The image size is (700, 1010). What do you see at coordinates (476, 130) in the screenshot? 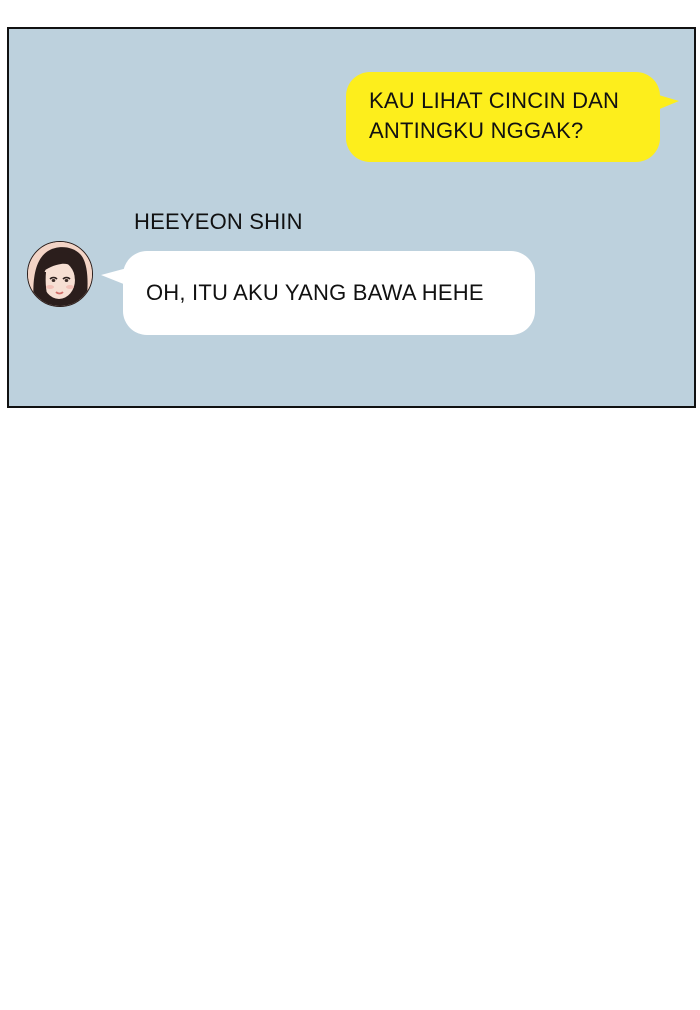
I see `outgoing-message-line-2: ANTINGKU NGGAK?` at bounding box center [476, 130].